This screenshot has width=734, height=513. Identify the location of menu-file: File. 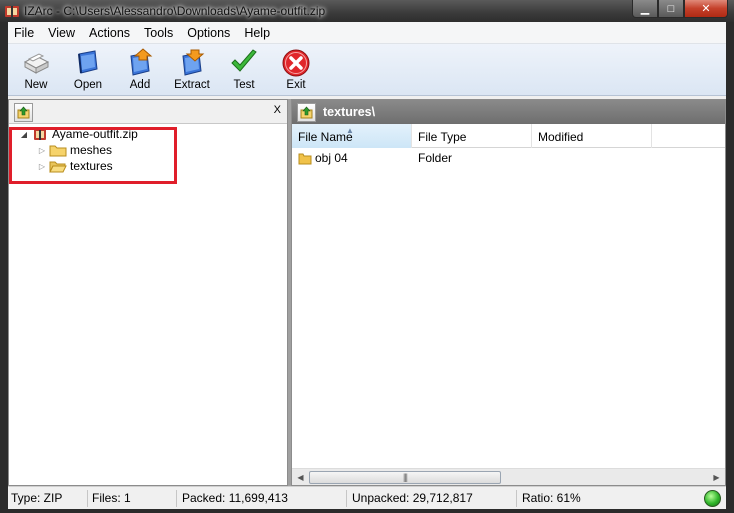
(24, 33).